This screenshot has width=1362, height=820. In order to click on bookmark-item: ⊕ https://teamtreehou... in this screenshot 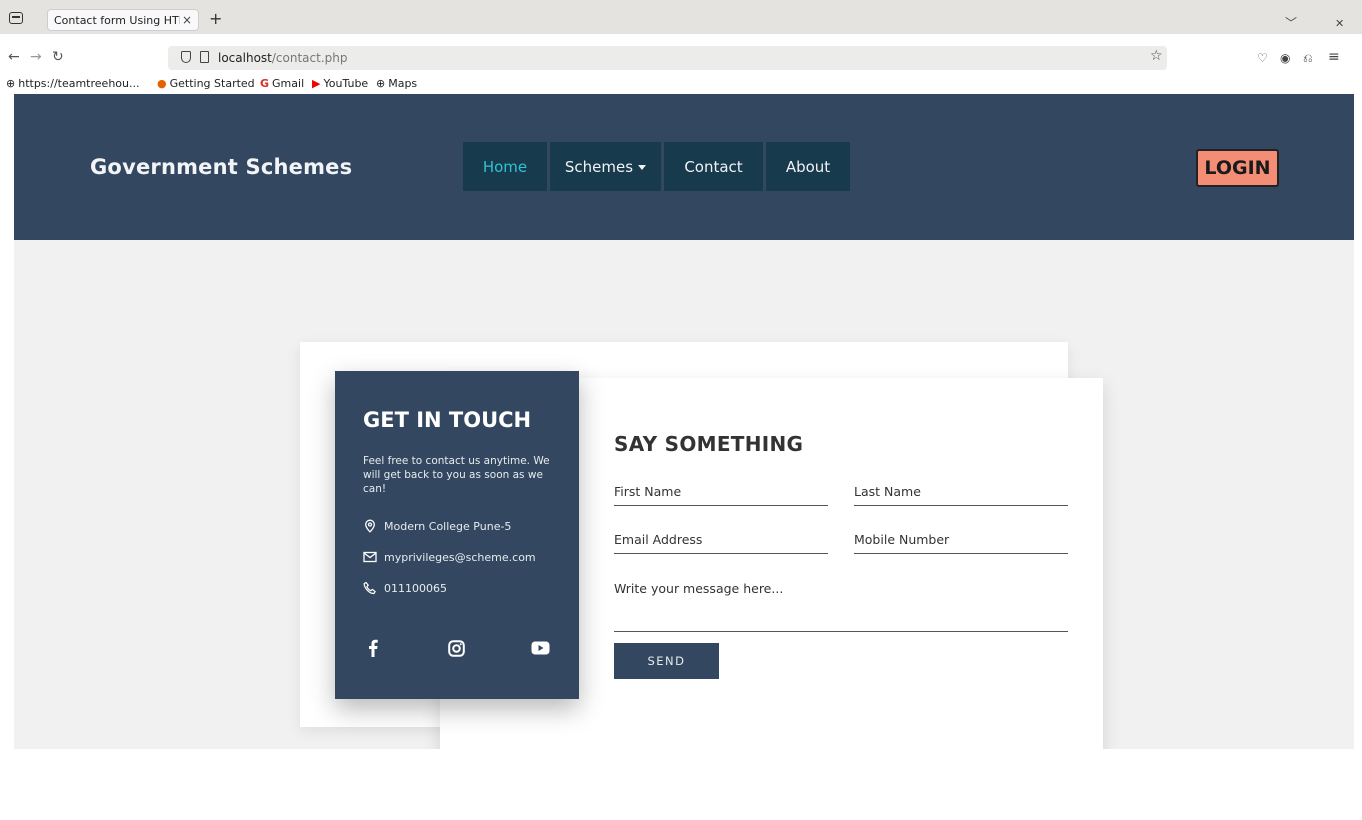, I will do `click(72, 83)`.